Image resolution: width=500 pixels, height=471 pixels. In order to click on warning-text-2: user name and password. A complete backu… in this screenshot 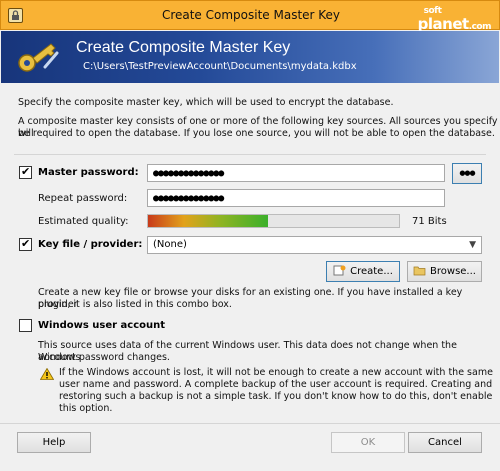, I will do `click(276, 384)`.